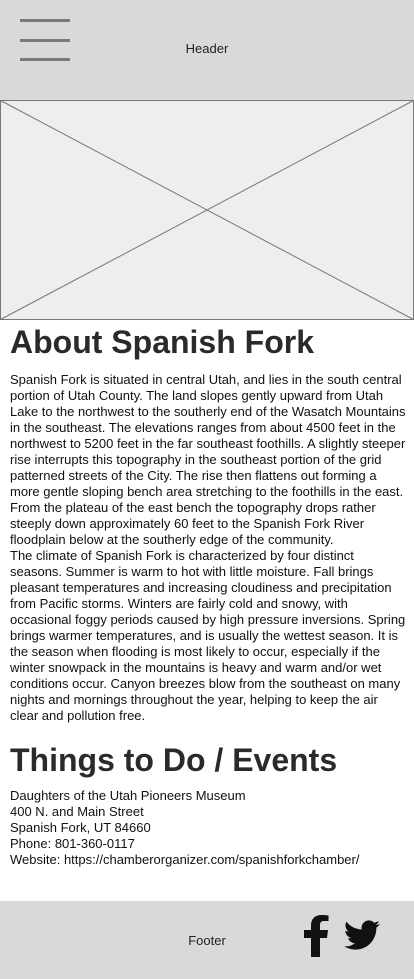 This screenshot has width=414, height=979. I want to click on event-address: 400 N. and Main Street, so click(77, 811).